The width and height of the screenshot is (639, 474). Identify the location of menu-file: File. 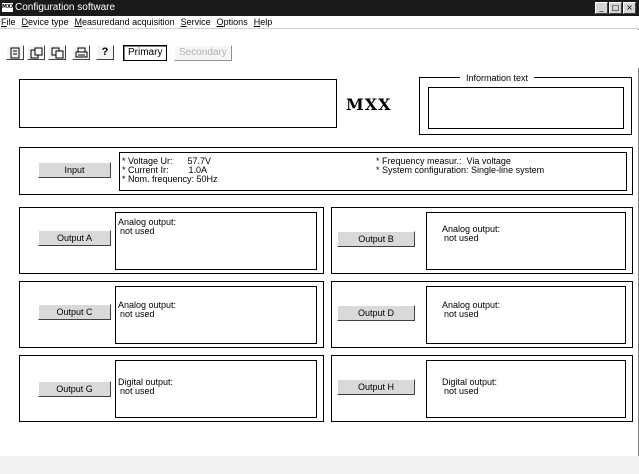
(8, 22).